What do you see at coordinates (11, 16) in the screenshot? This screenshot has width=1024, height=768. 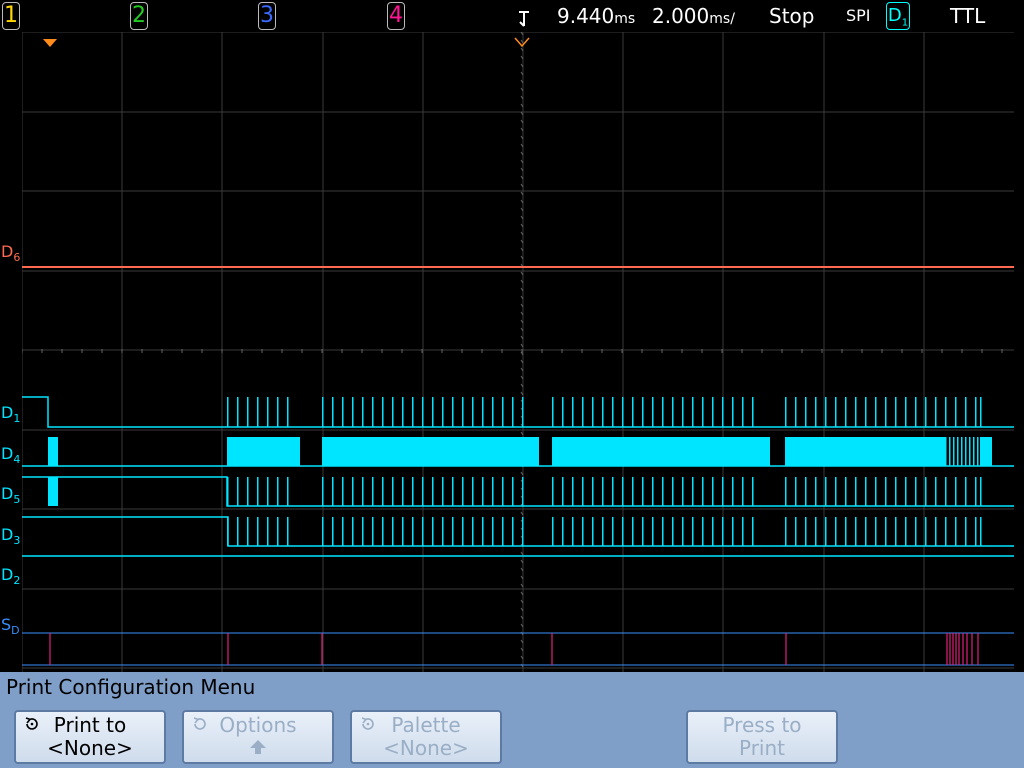 I see `channel-1-badge: 1` at bounding box center [11, 16].